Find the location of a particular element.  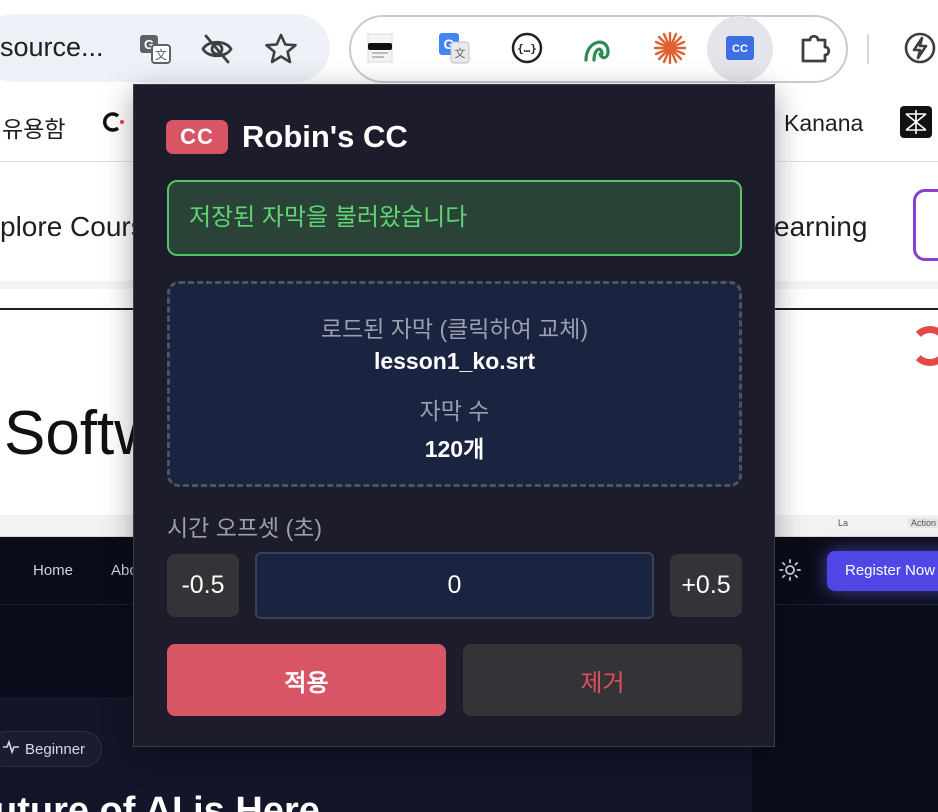

cc-extension-icon: CC is located at coordinates (740, 48).